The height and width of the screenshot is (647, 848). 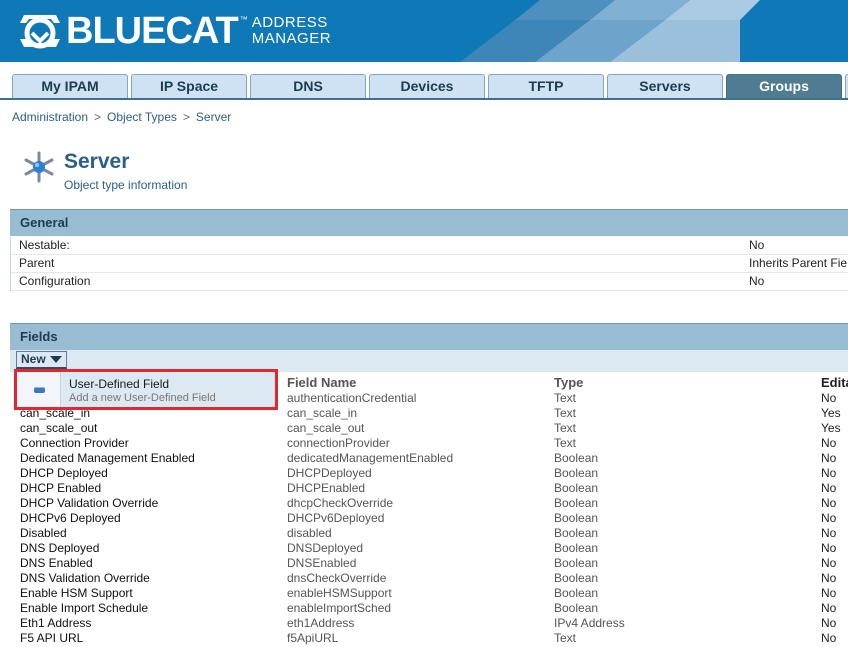 I want to click on field-display-name: DNS Deployed, so click(x=60, y=548).